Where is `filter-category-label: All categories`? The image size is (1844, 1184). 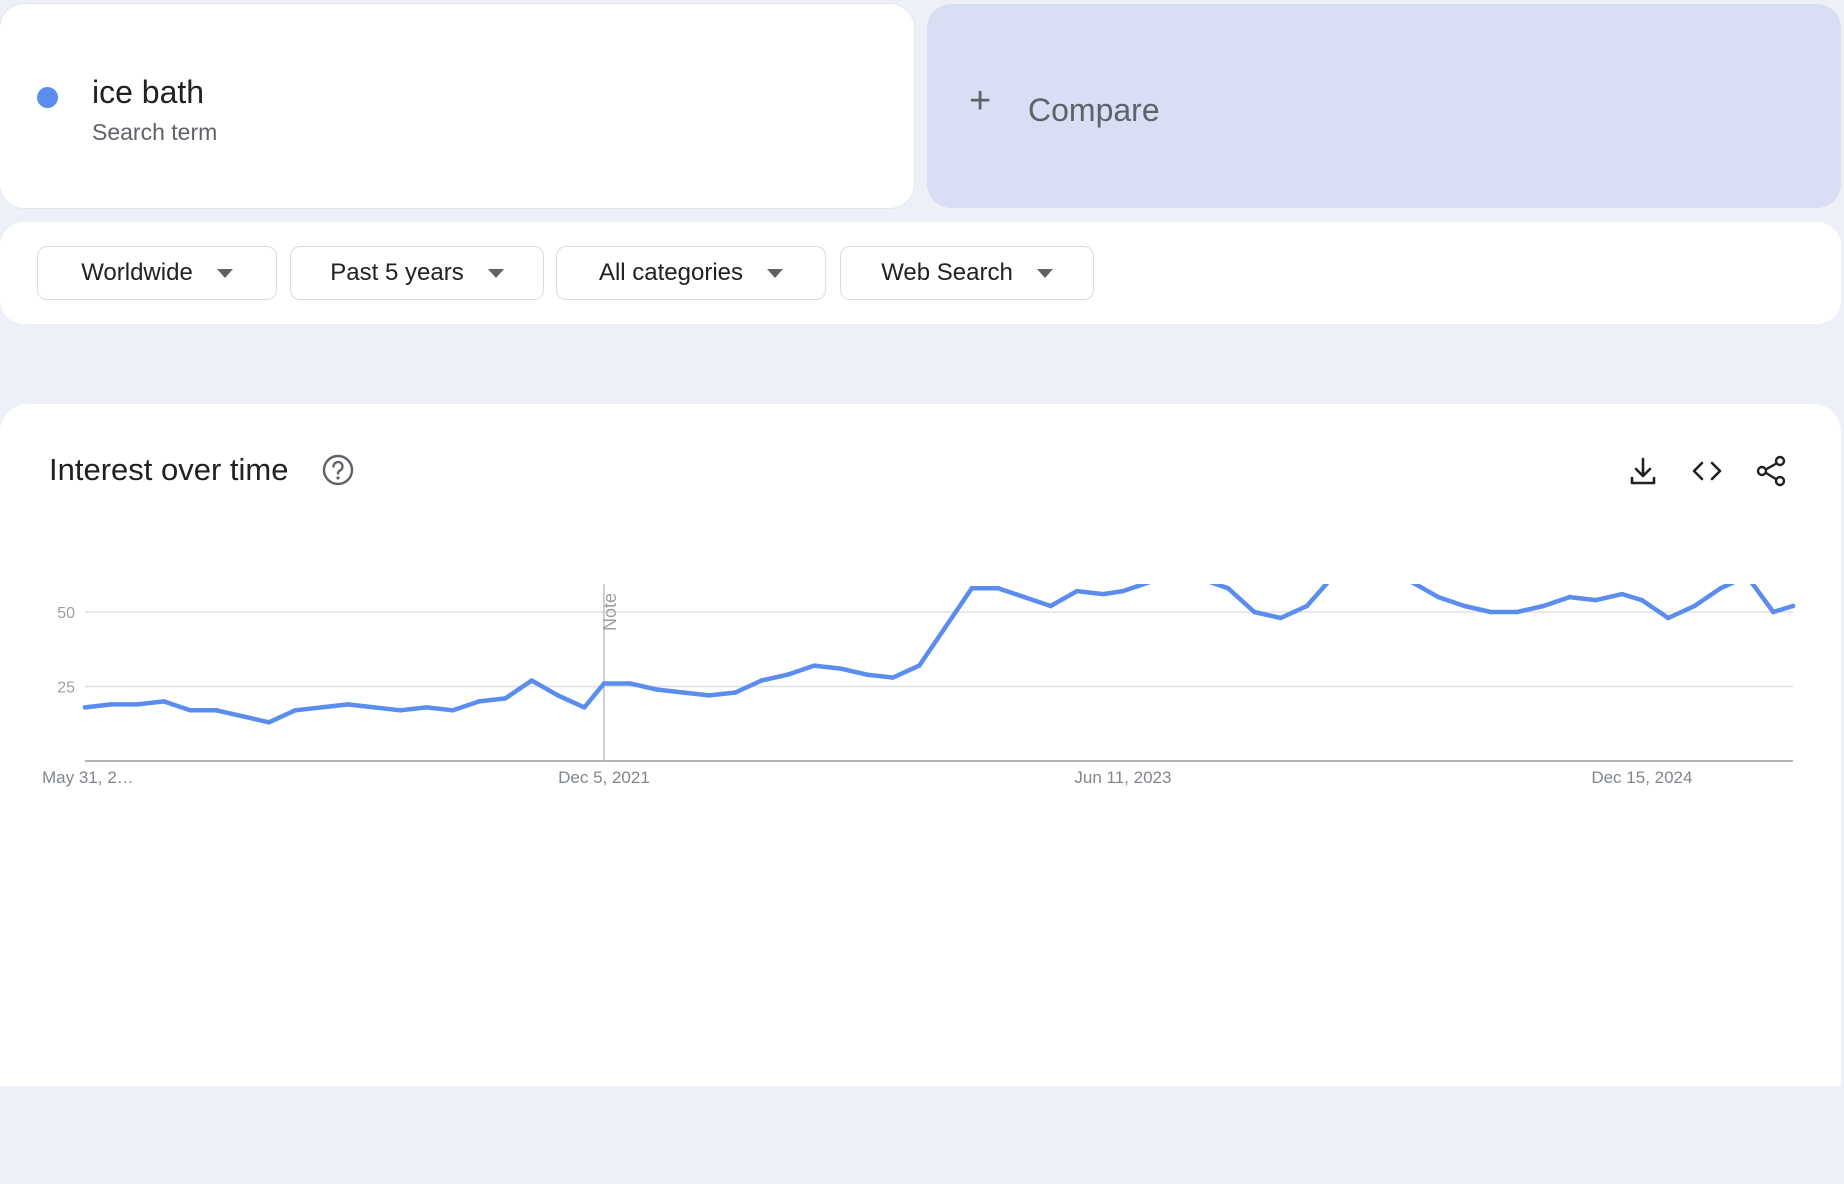 filter-category-label: All categories is located at coordinates (671, 272).